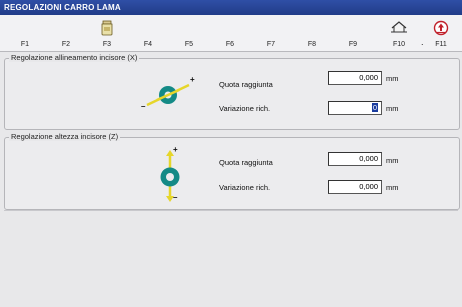 The width and height of the screenshot is (462, 307). Describe the element at coordinates (168, 95) in the screenshot. I see `x-axis-adjust-icon` at that location.